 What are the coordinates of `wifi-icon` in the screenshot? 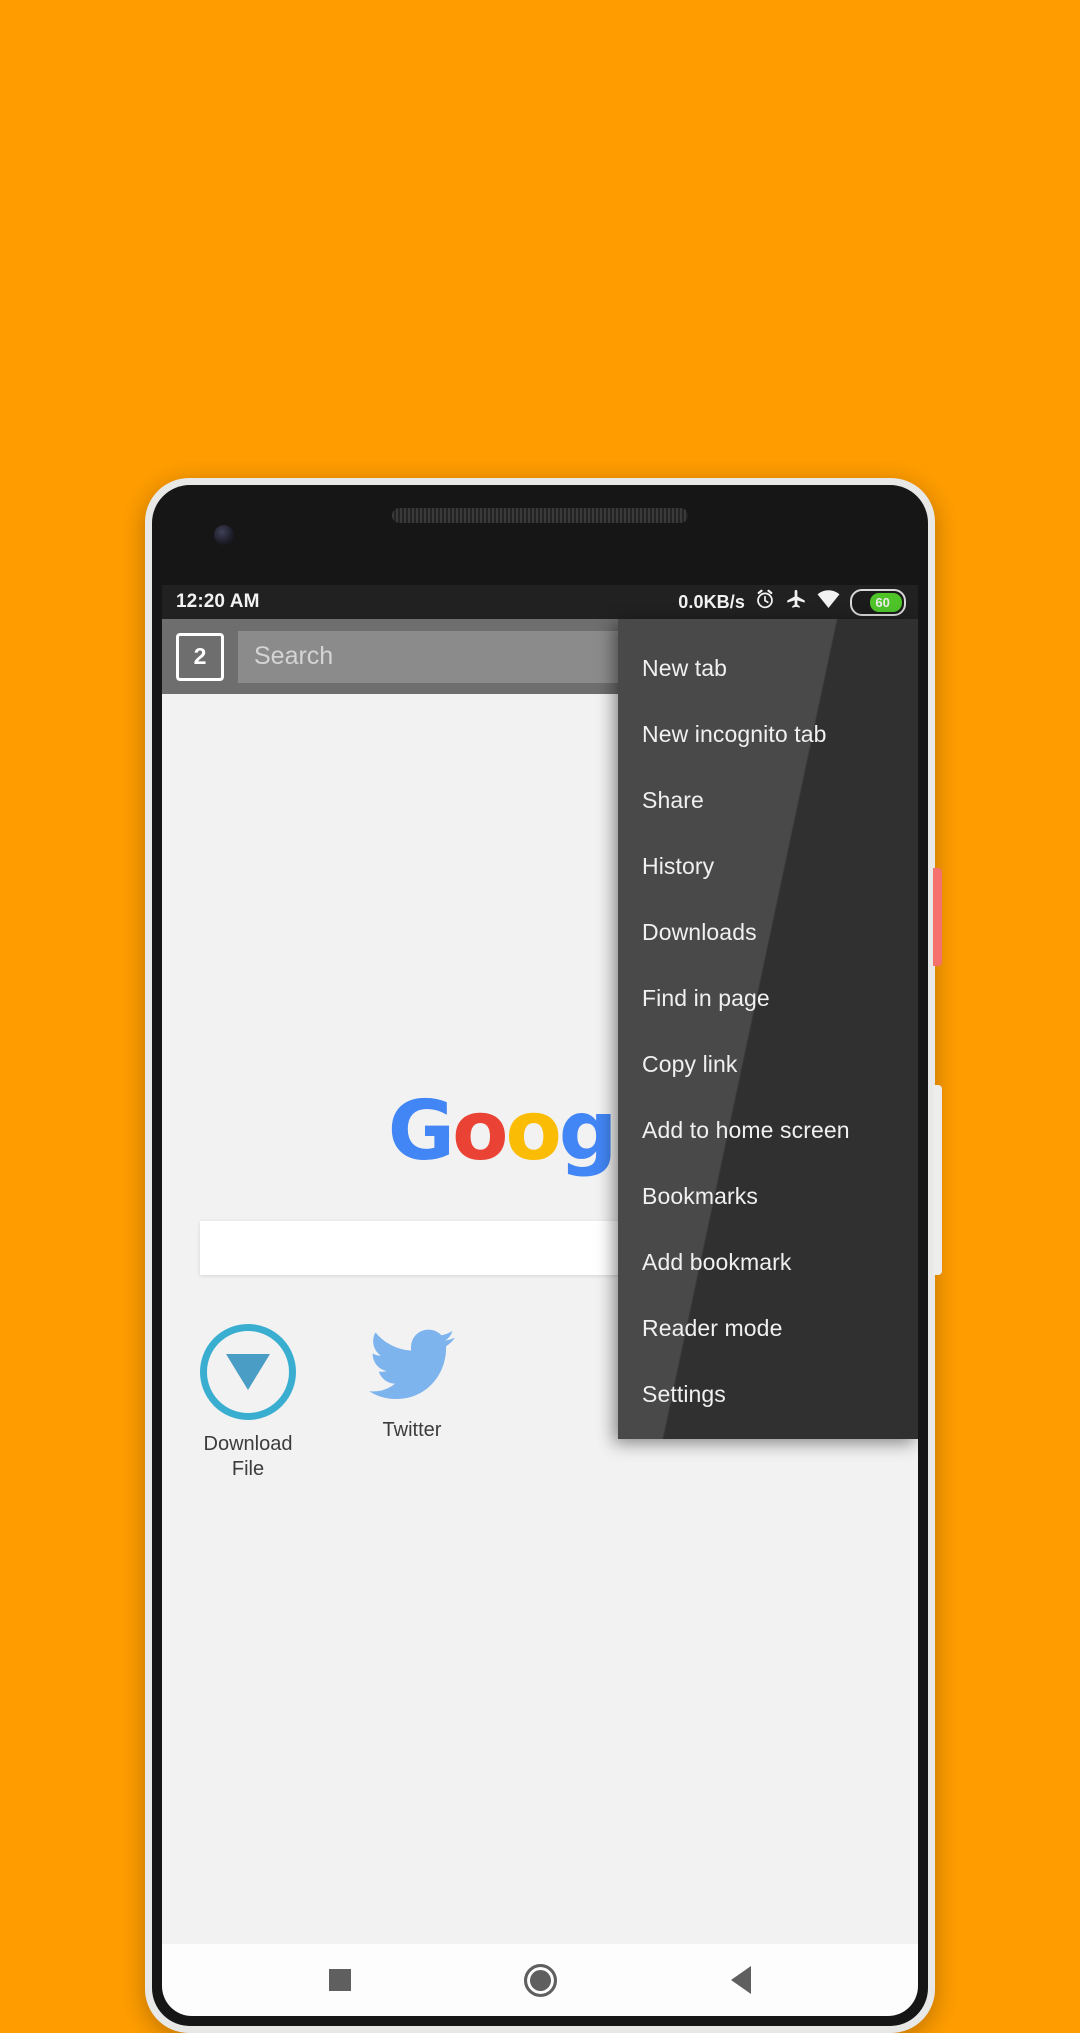 It's located at (828, 602).